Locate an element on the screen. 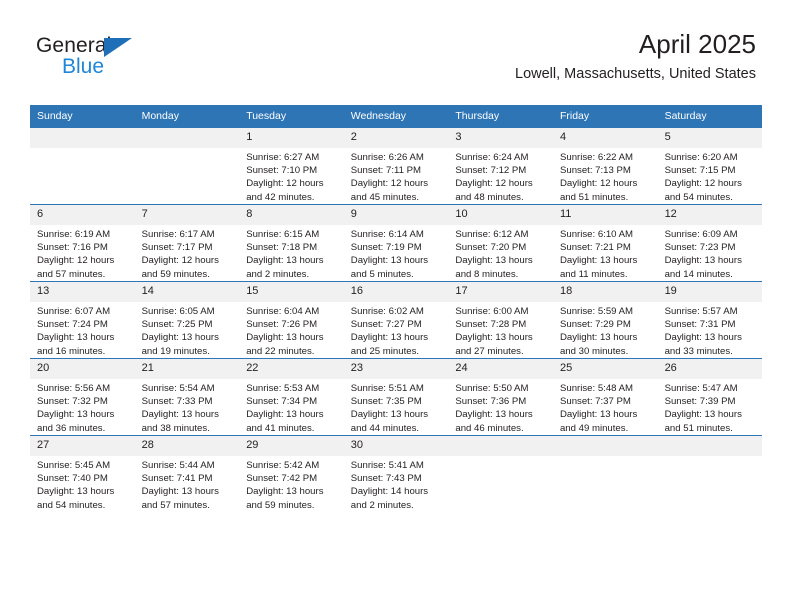  daylight-text-line2: and 38 minutes. is located at coordinates (175, 428).